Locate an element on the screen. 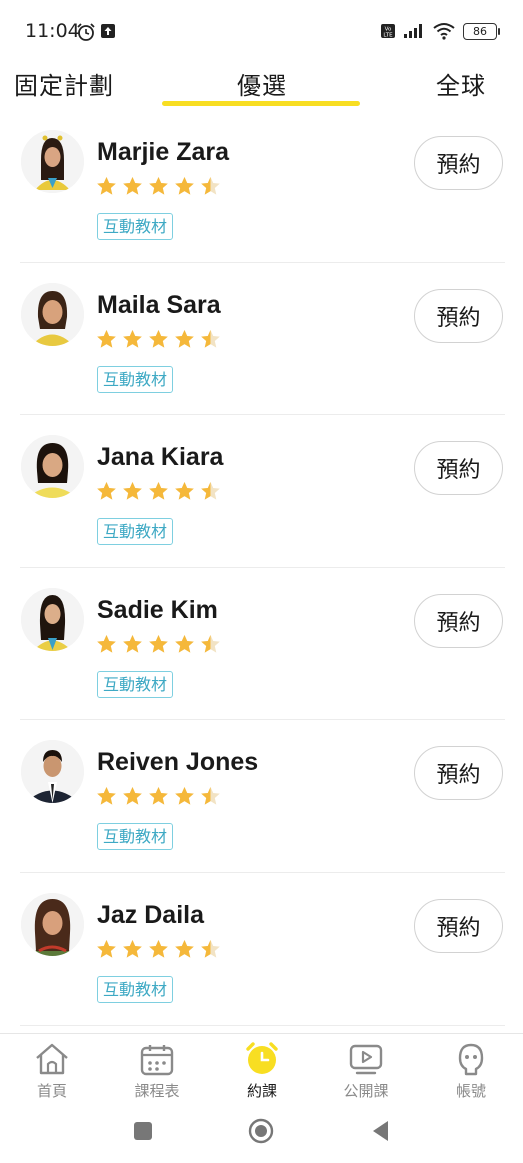 The width and height of the screenshot is (523, 1163). recents-button-icon is located at coordinates (143, 1131).